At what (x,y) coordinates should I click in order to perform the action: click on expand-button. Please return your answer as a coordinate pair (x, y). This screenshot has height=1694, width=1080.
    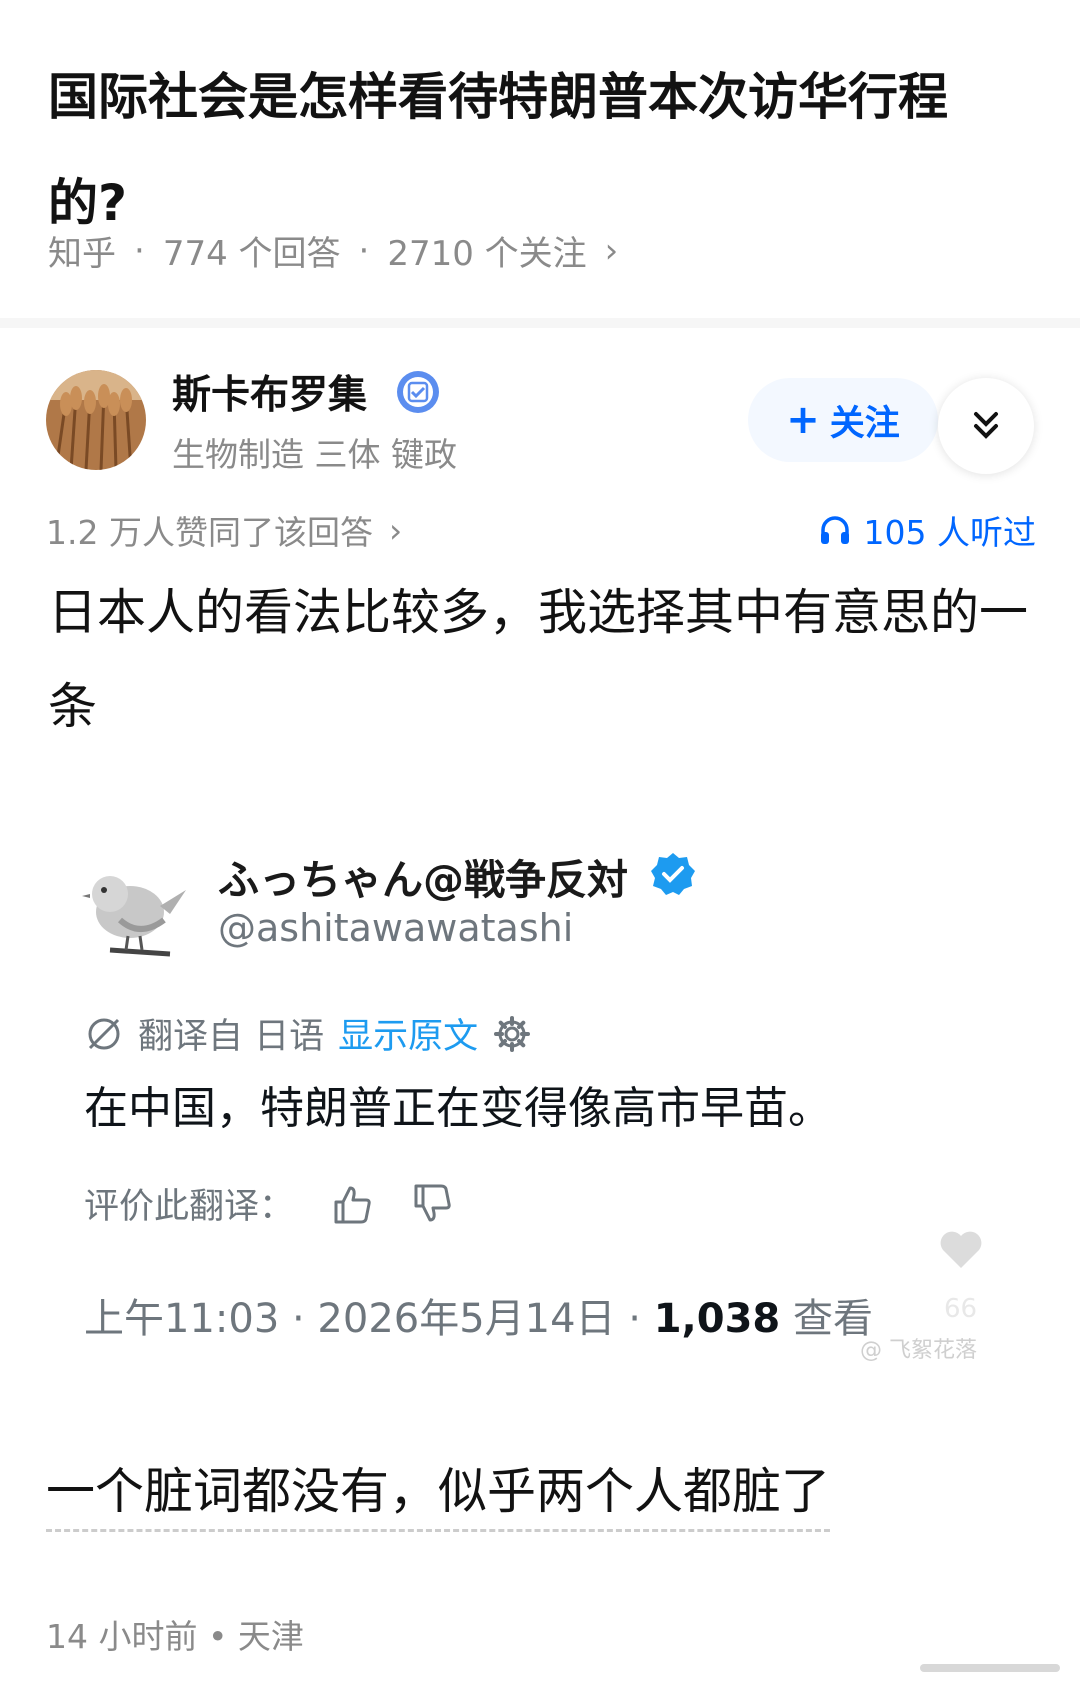
    Looking at the image, I should click on (986, 426).